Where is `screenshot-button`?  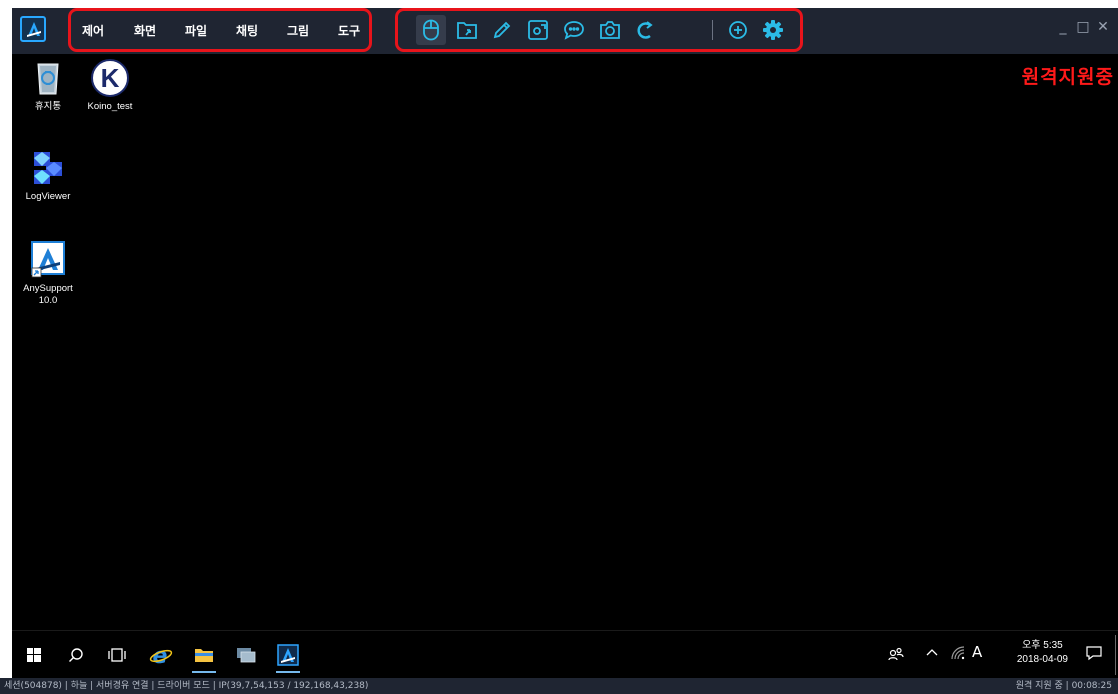
screenshot-button is located at coordinates (610, 30).